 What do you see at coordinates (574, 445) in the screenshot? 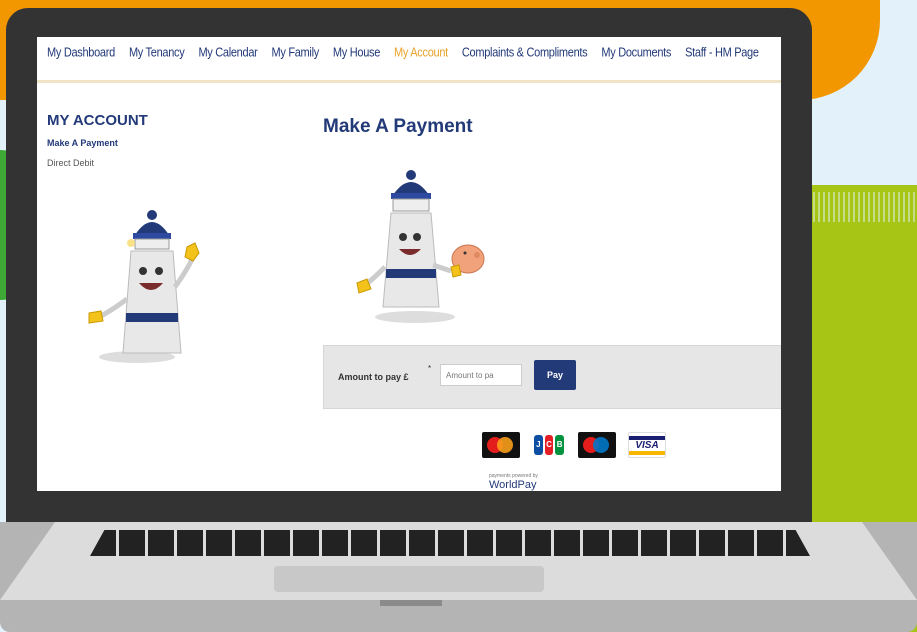
I see `accepted-cards: J C B VISA` at bounding box center [574, 445].